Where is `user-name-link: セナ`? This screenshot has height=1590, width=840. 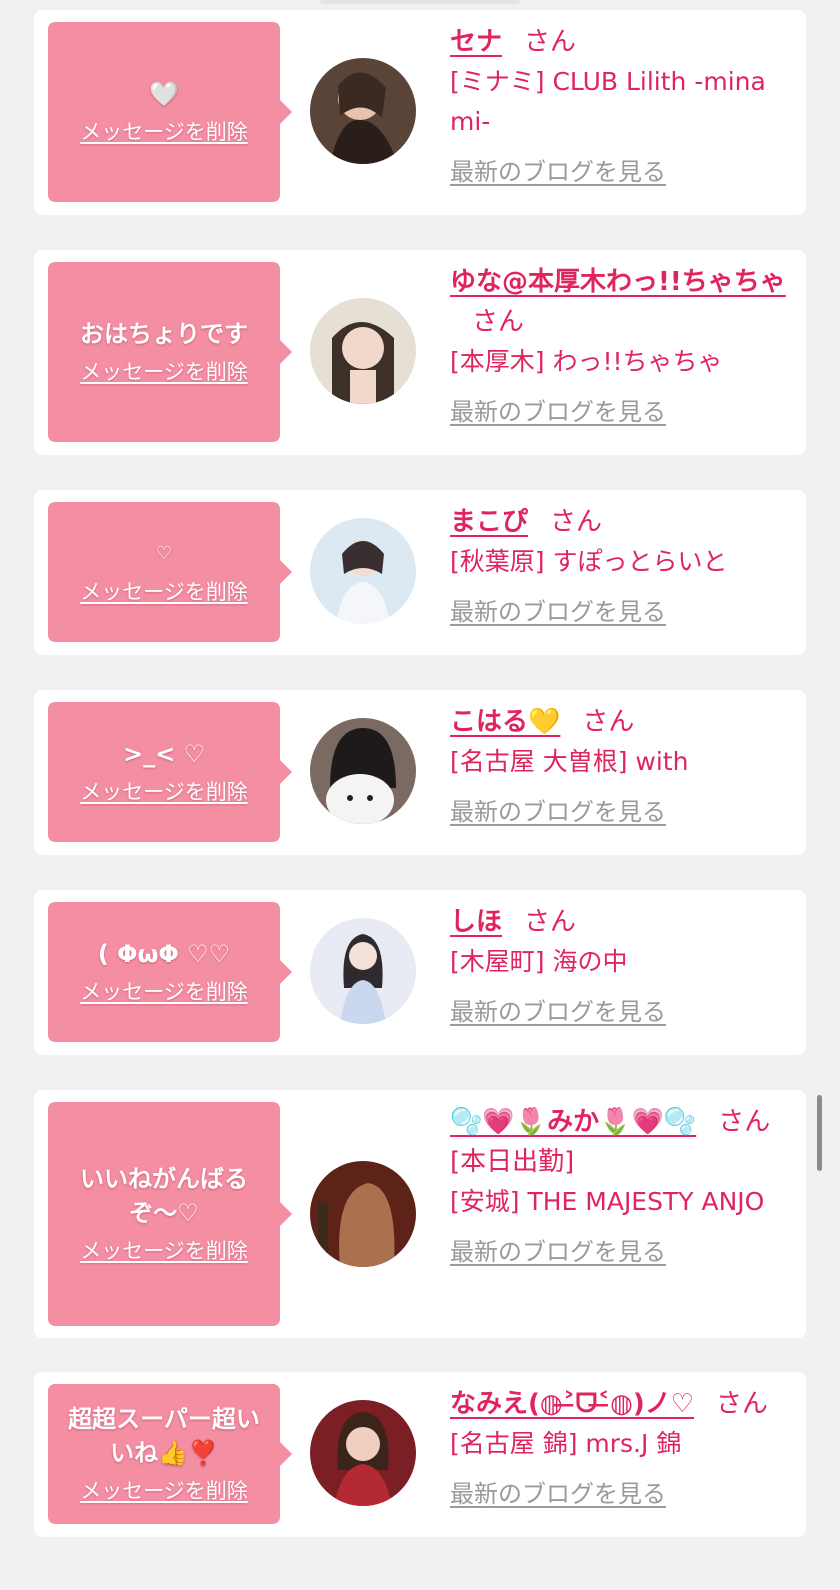 user-name-link: セナ is located at coordinates (476, 42).